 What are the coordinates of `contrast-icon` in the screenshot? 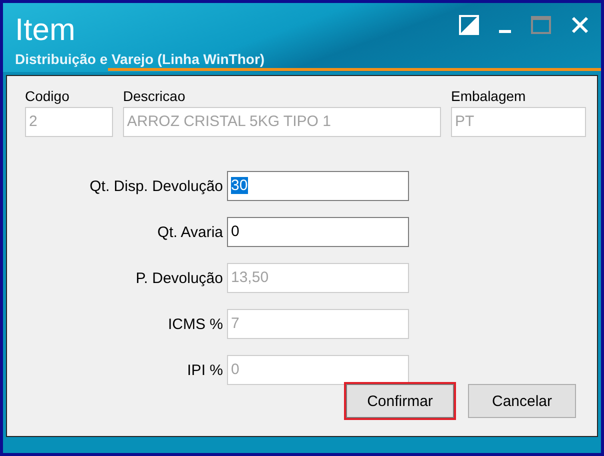 It's located at (469, 25).